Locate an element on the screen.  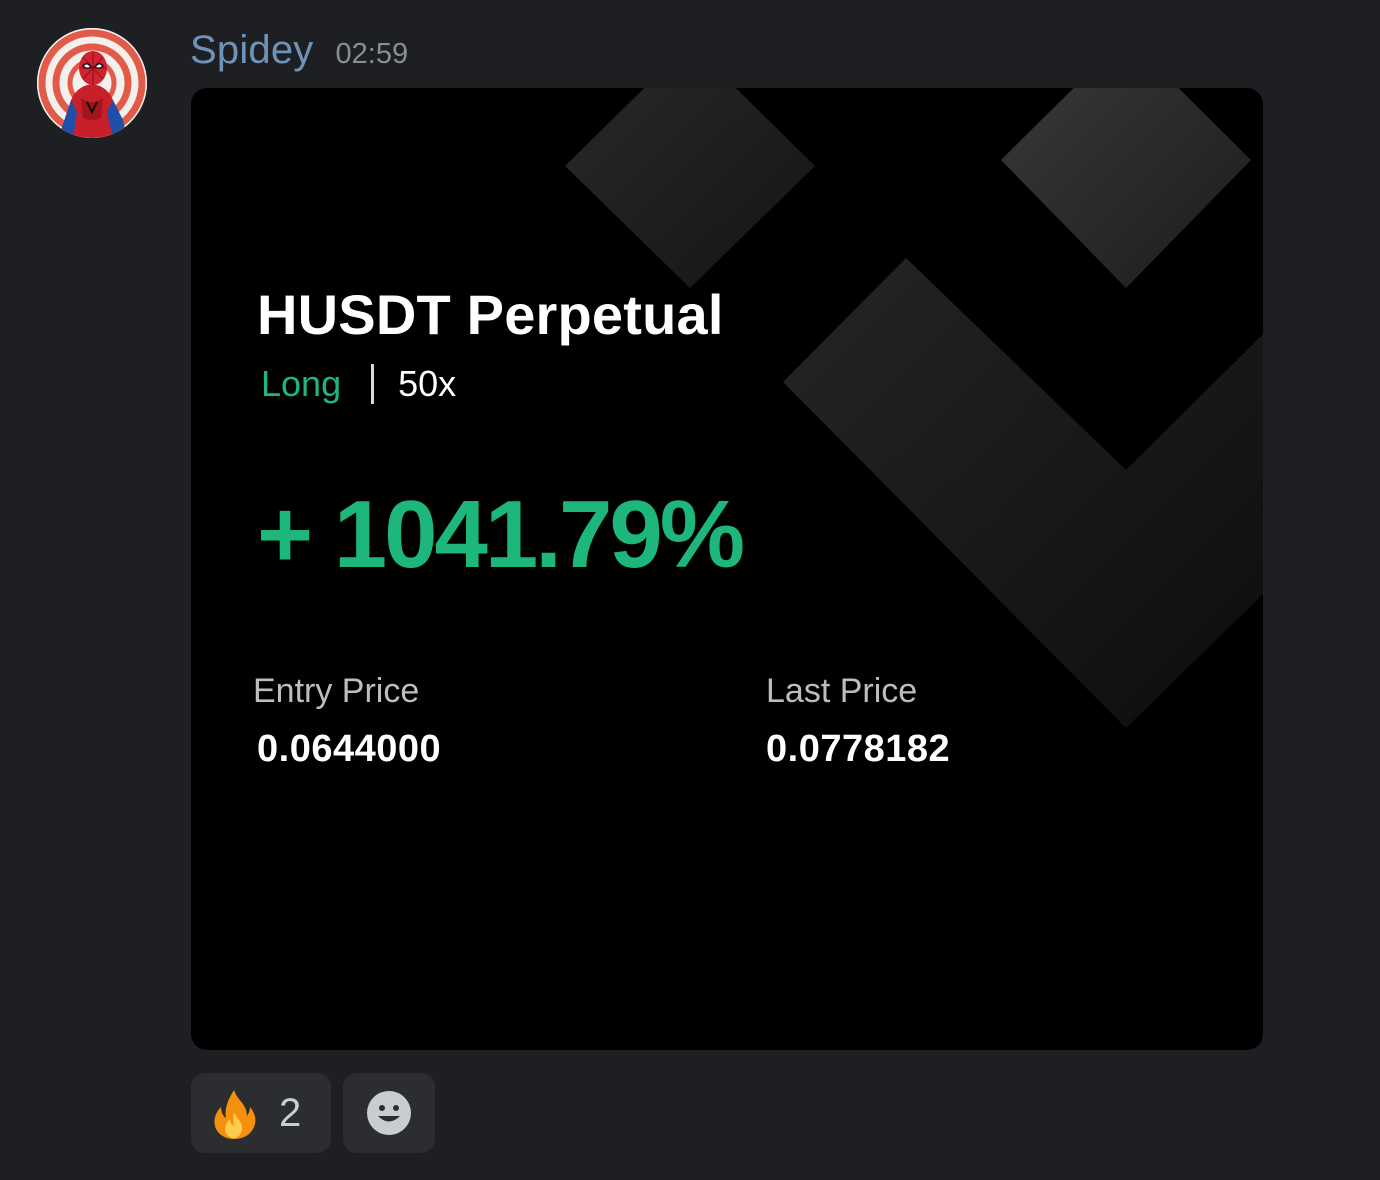
fire-reaction-button: 2 is located at coordinates (261, 1113).